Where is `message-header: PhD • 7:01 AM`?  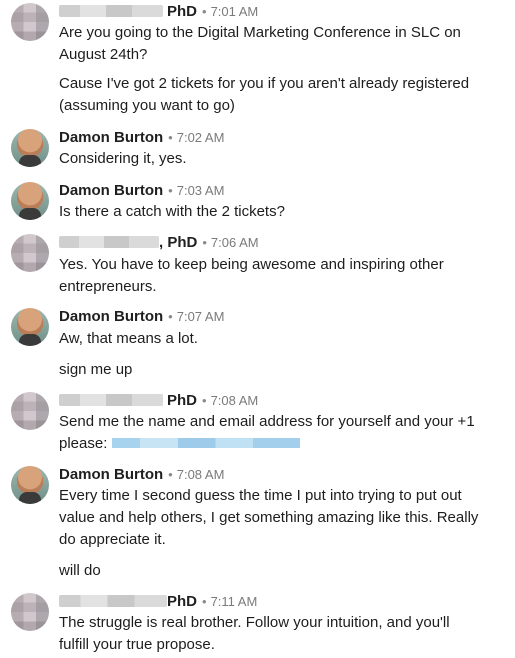
message-header: PhD • 7:01 AM is located at coordinates (158, 13).